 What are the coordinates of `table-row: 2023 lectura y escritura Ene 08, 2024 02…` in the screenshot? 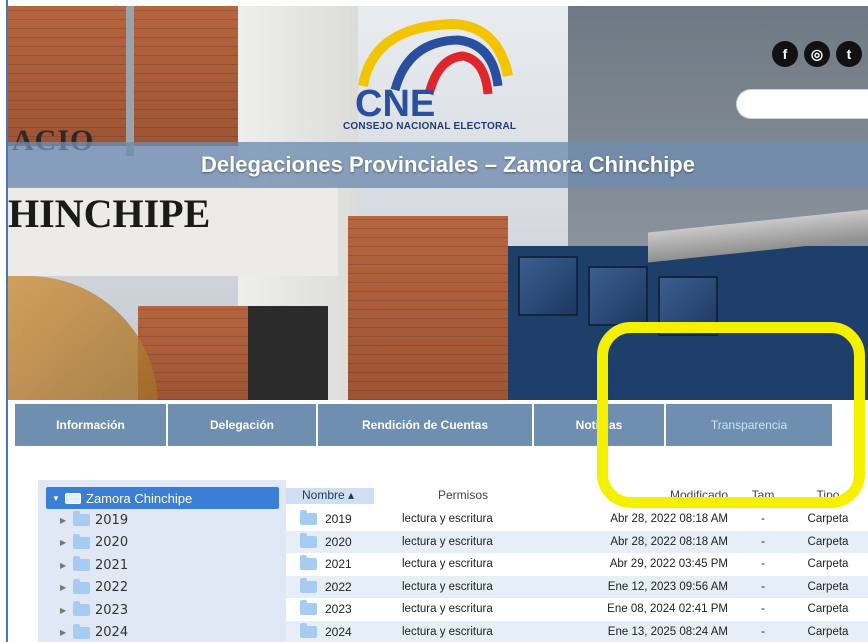 It's located at (577, 609).